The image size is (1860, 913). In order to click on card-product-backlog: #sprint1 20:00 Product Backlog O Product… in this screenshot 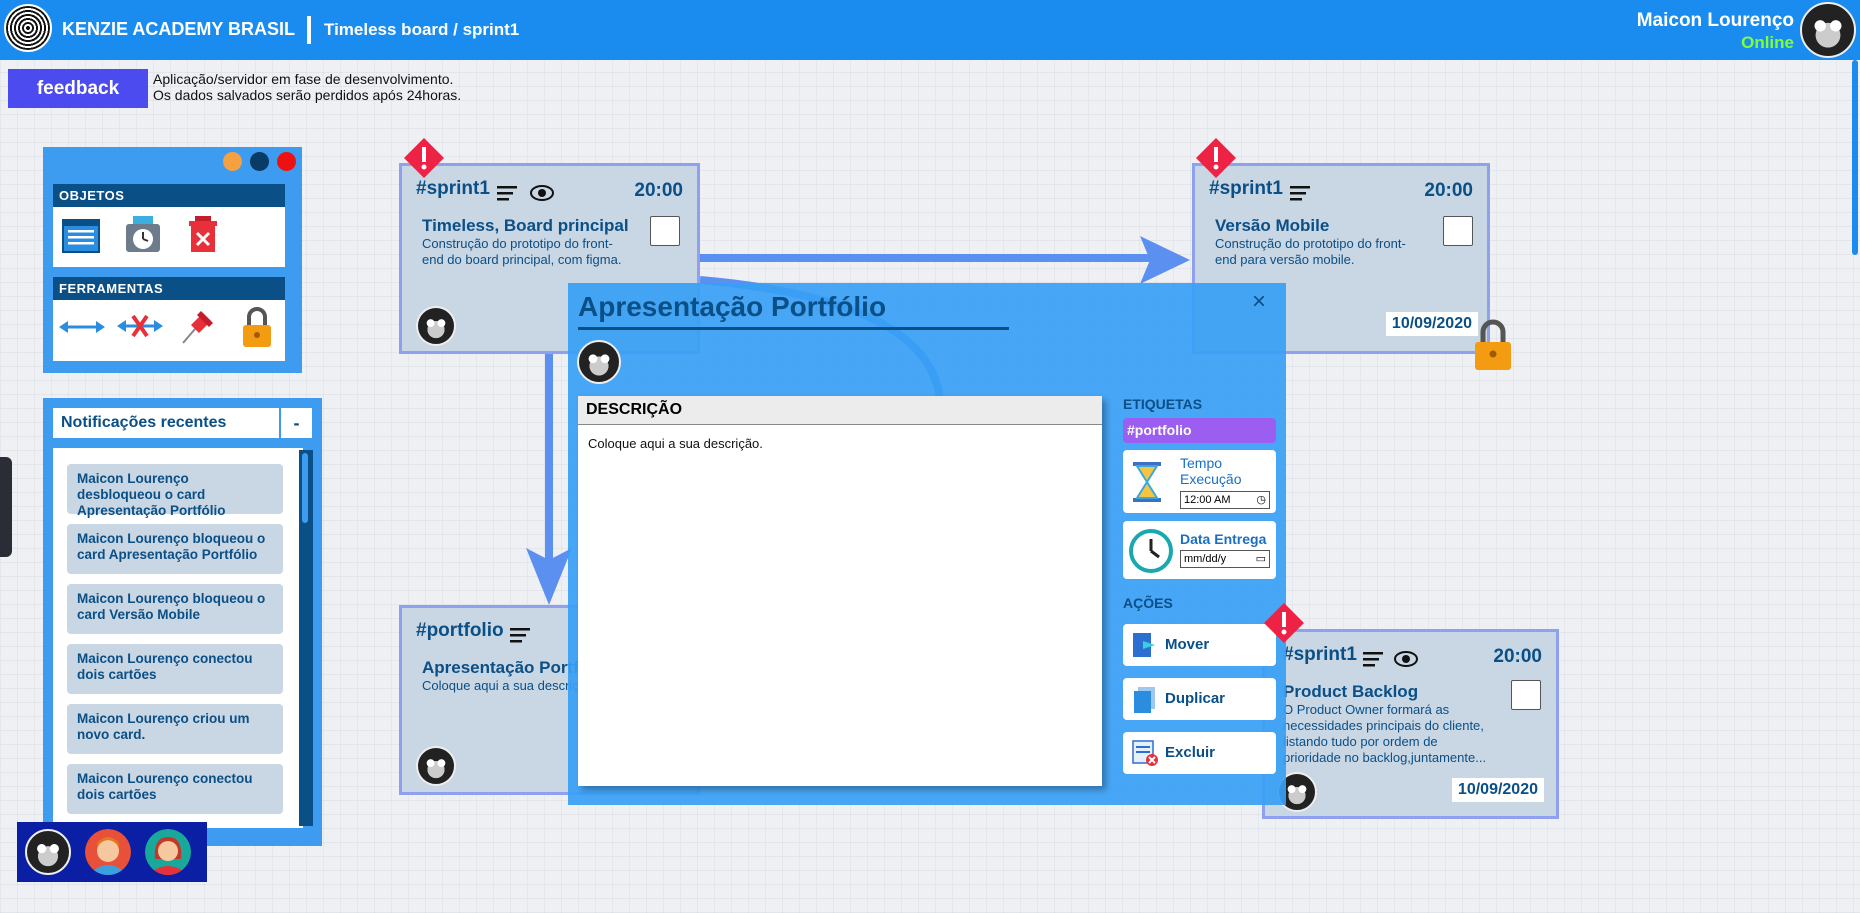, I will do `click(1410, 724)`.